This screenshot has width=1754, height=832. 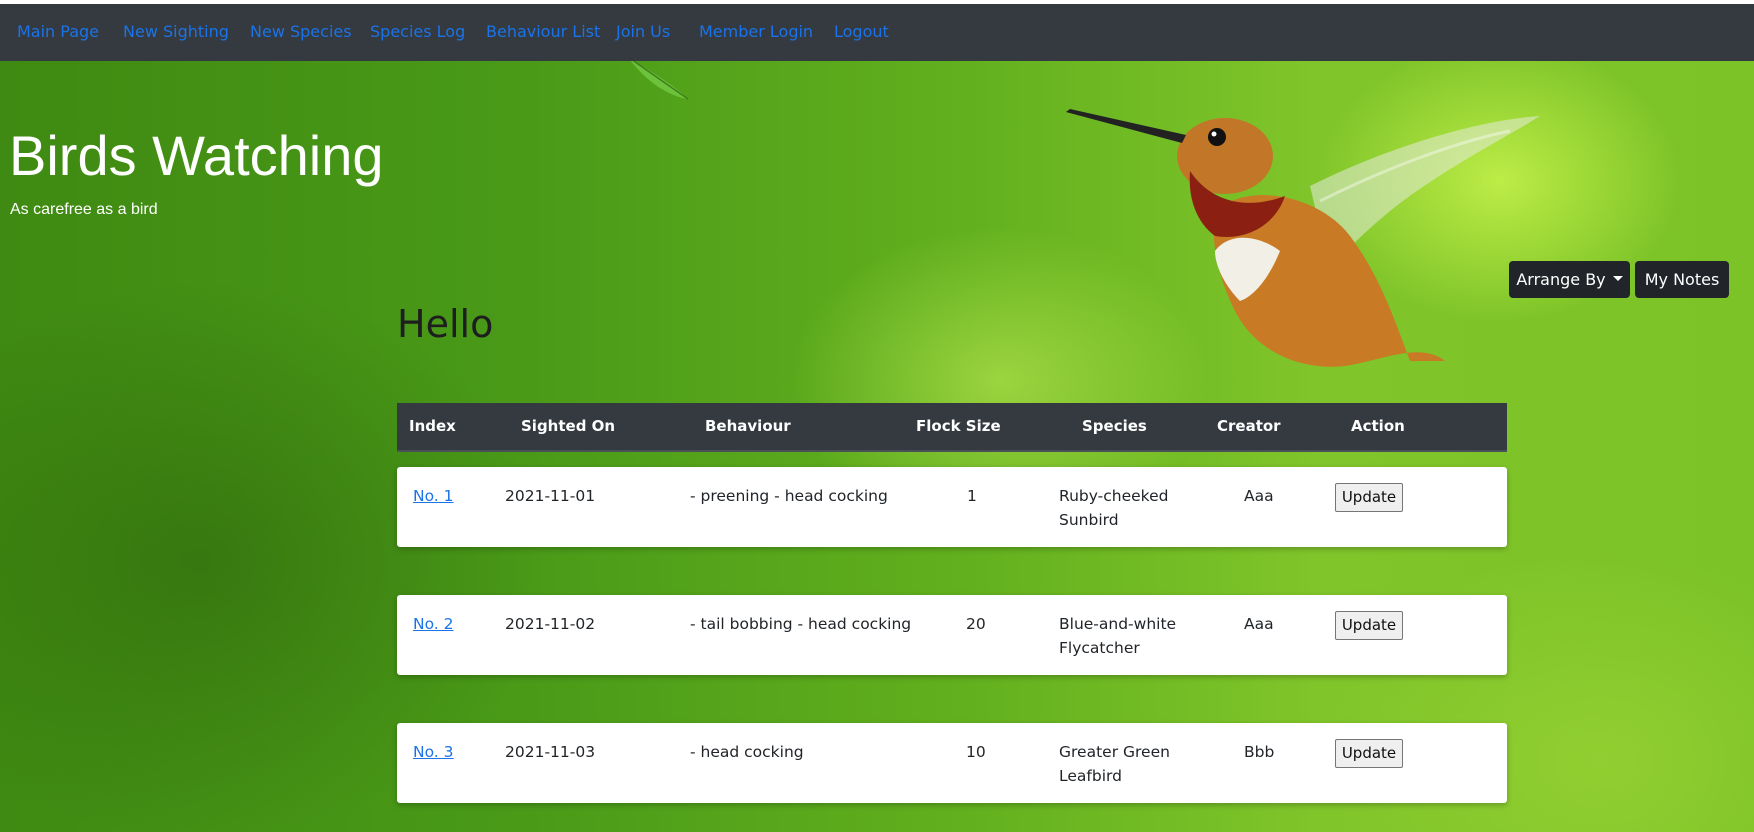 What do you see at coordinates (1682, 279) in the screenshot?
I see `my-notes-button: My Notes` at bounding box center [1682, 279].